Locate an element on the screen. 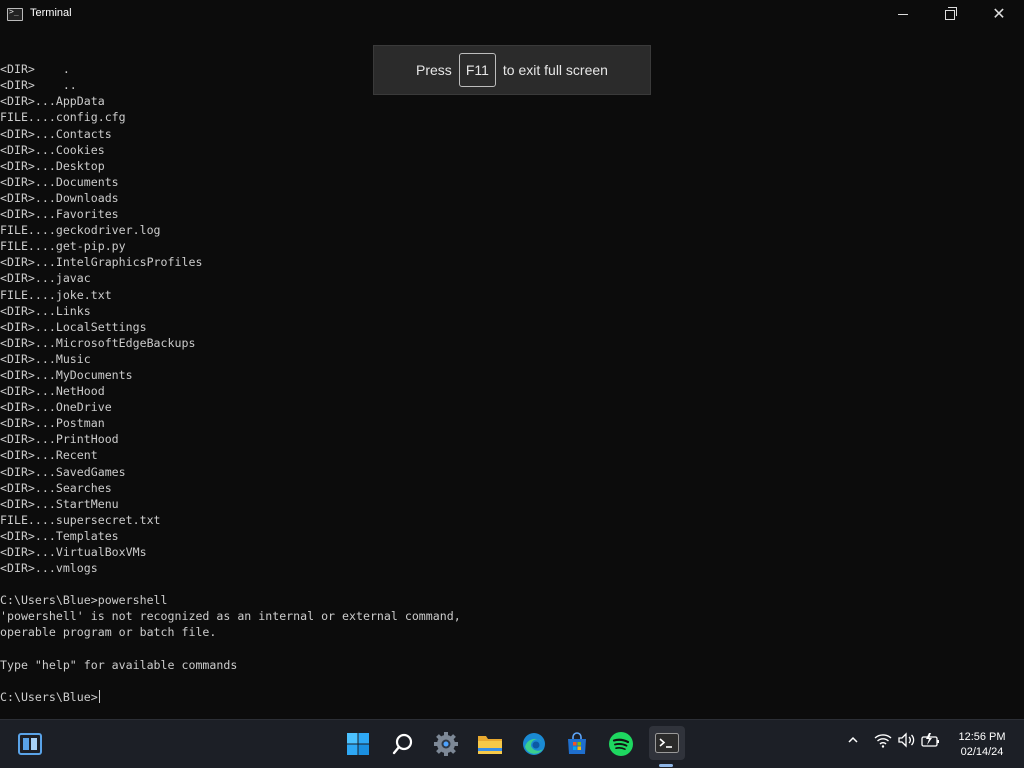  settings-icon is located at coordinates (446, 744).